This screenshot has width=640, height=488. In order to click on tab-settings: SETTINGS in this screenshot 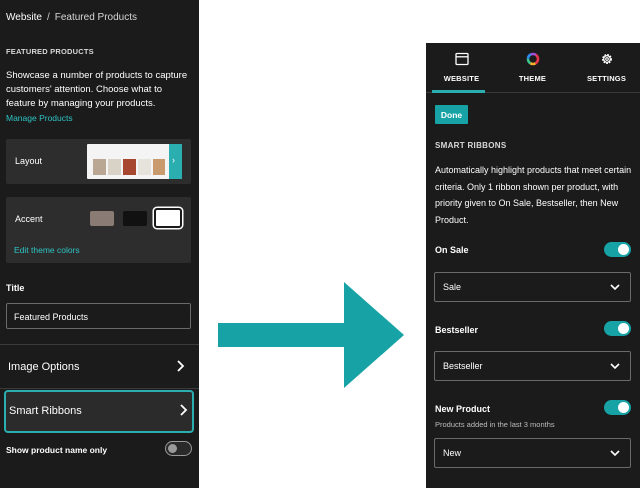, I will do `click(605, 68)`.